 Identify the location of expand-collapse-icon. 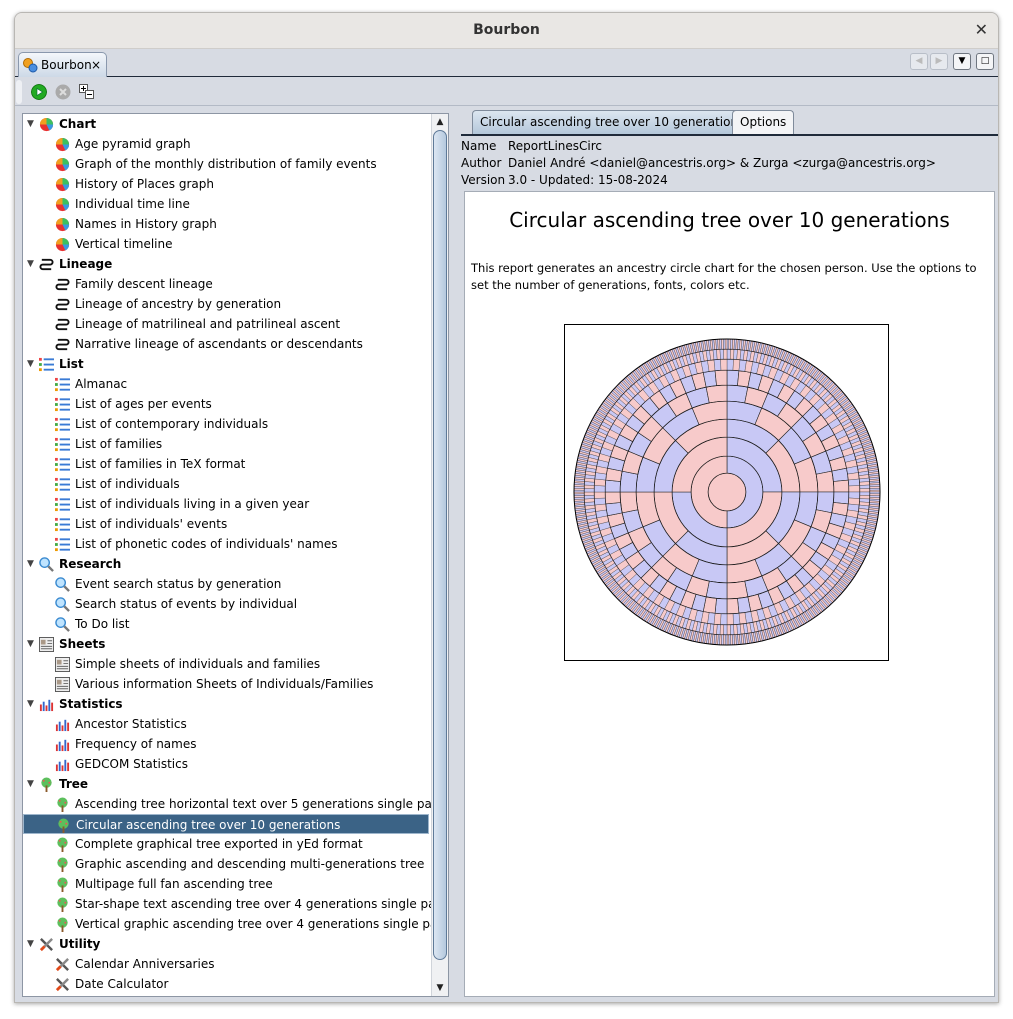
(87, 92).